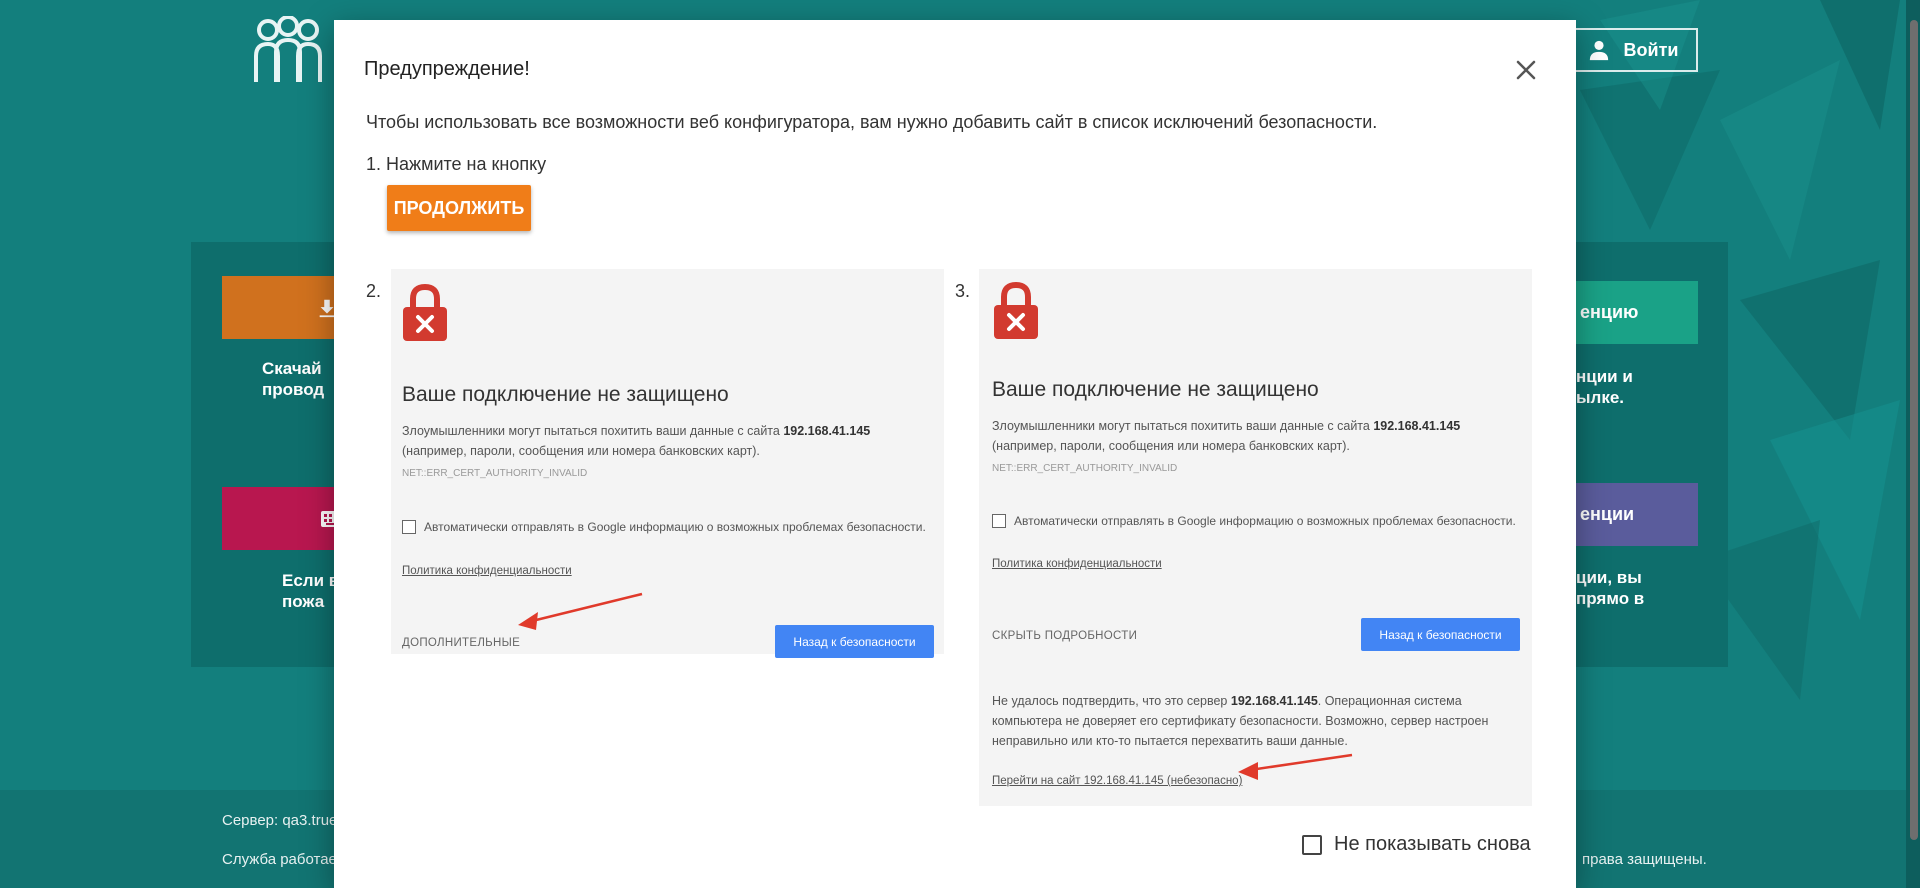 The width and height of the screenshot is (1920, 888). I want to click on step1-label: 1. Нажмите на кнопку, so click(456, 164).